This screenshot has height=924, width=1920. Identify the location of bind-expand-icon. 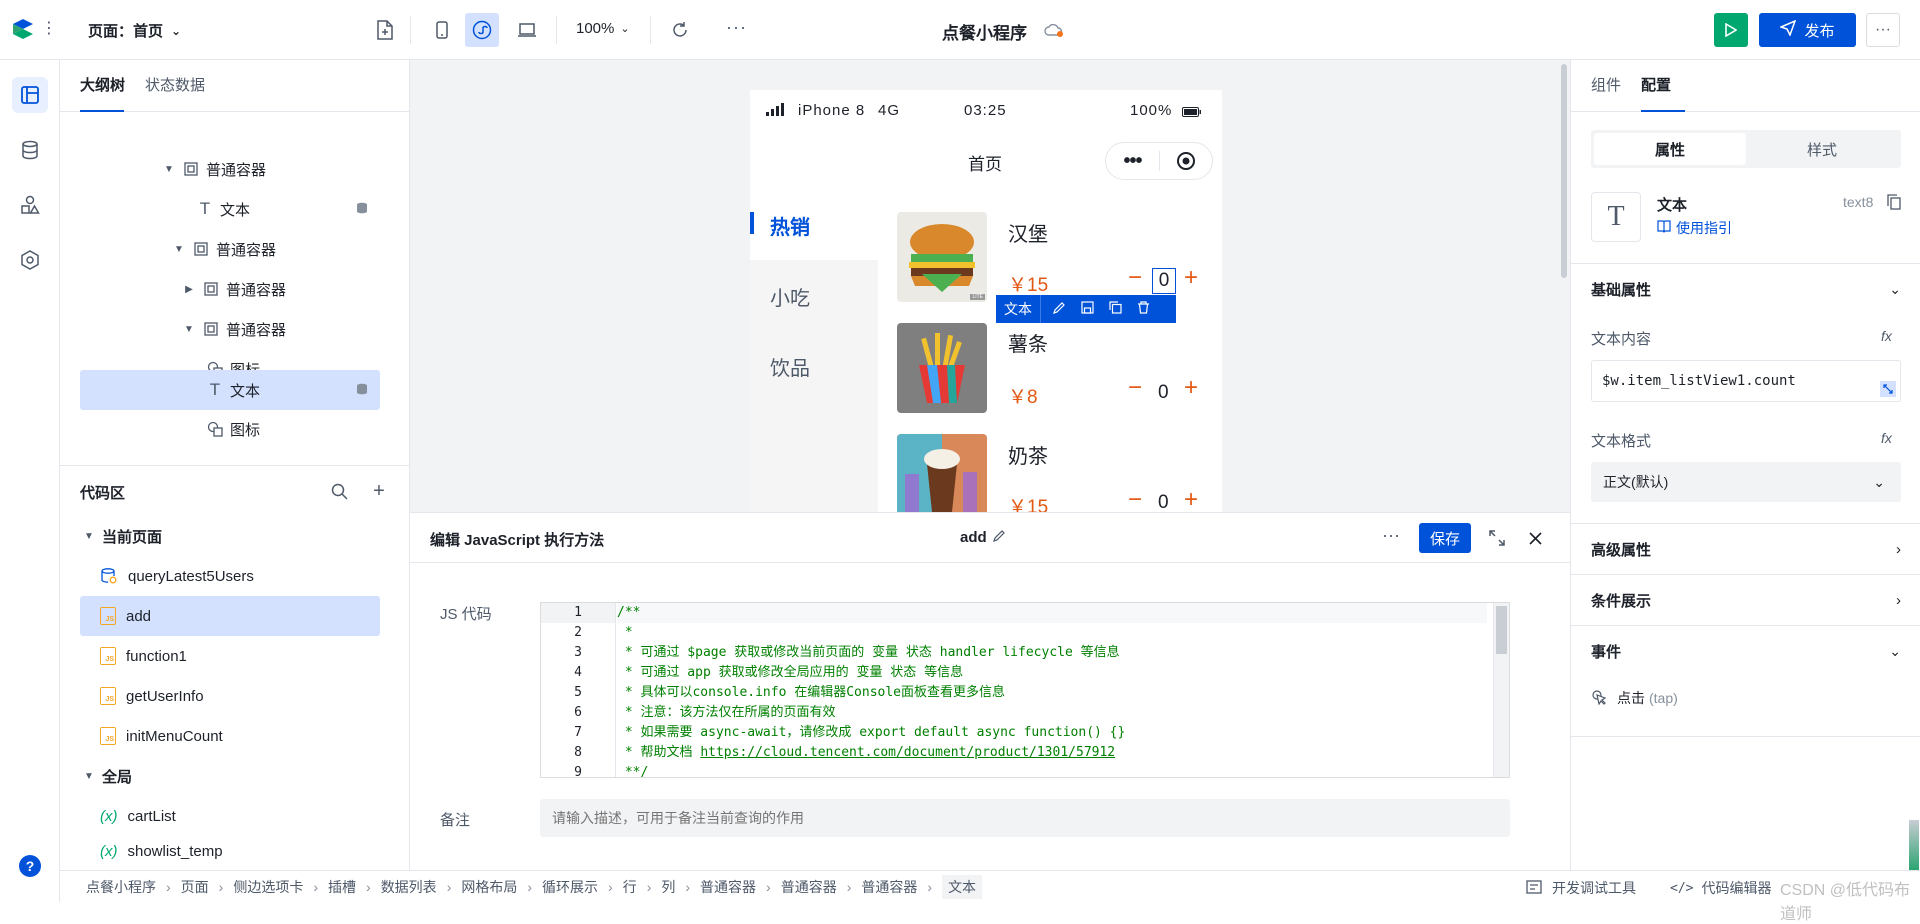
(1888, 389).